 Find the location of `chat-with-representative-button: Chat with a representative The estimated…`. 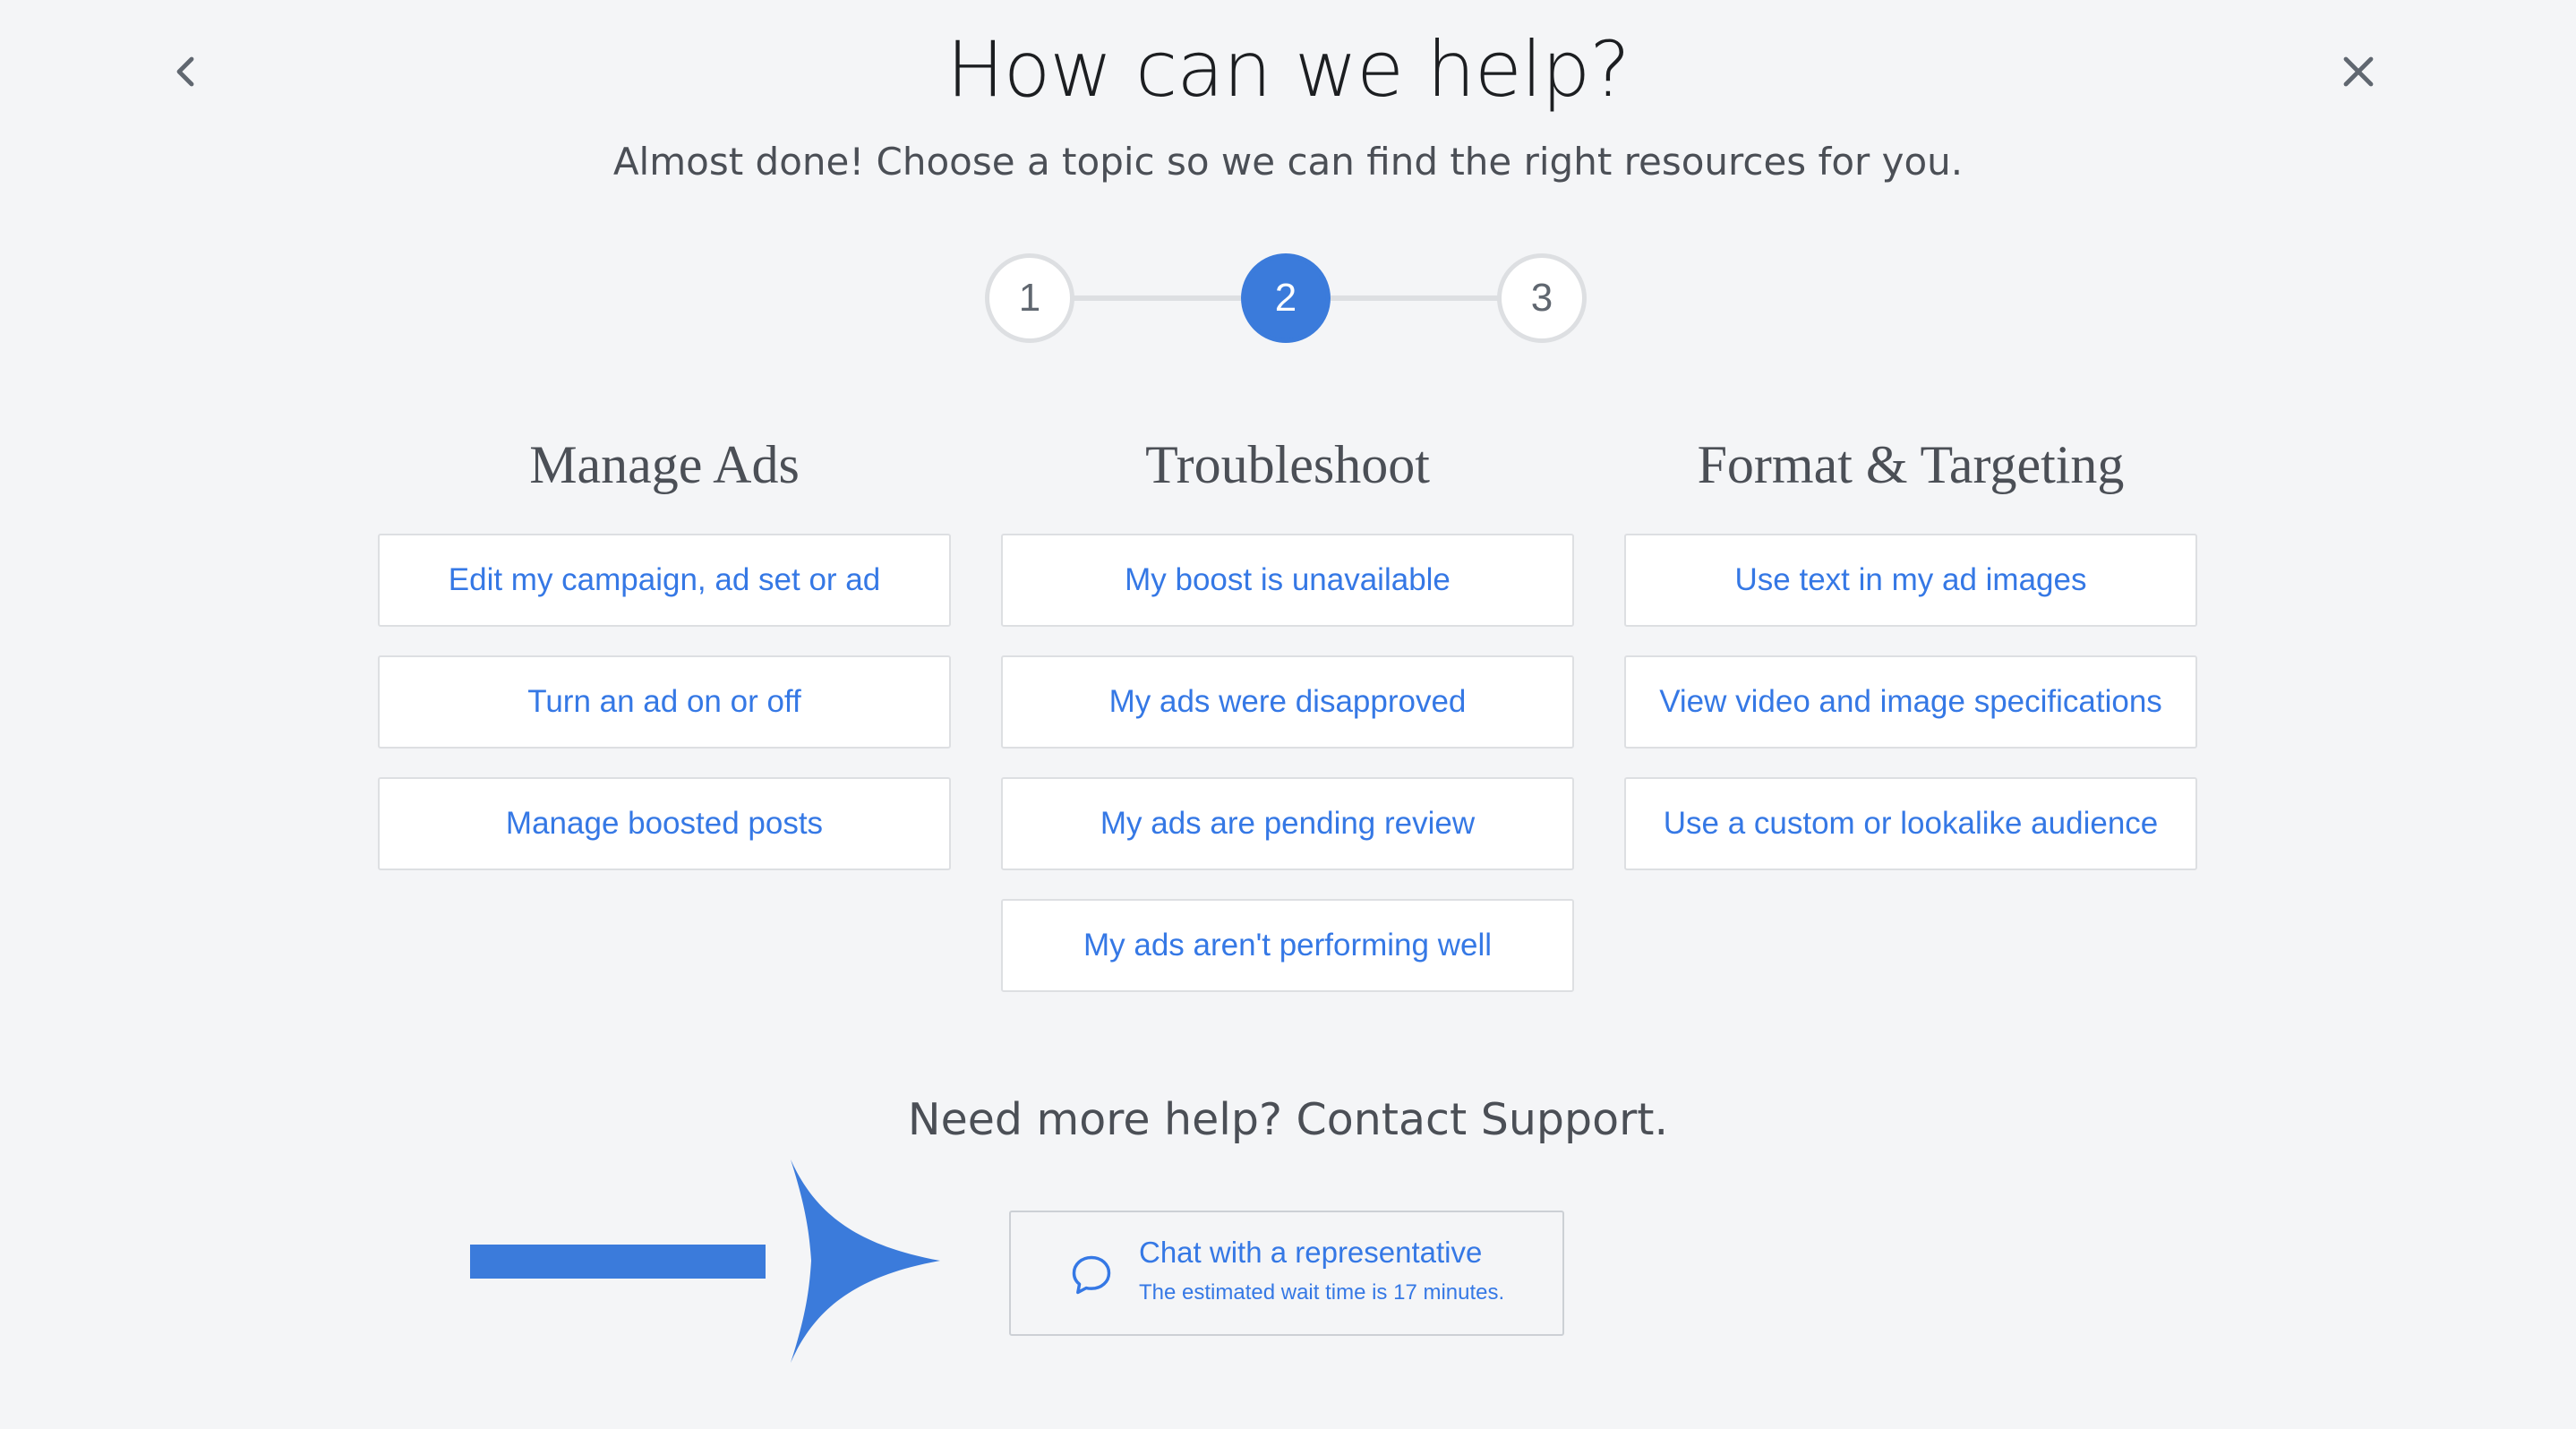

chat-with-representative-button: Chat with a representative The estimated… is located at coordinates (1286, 1273).